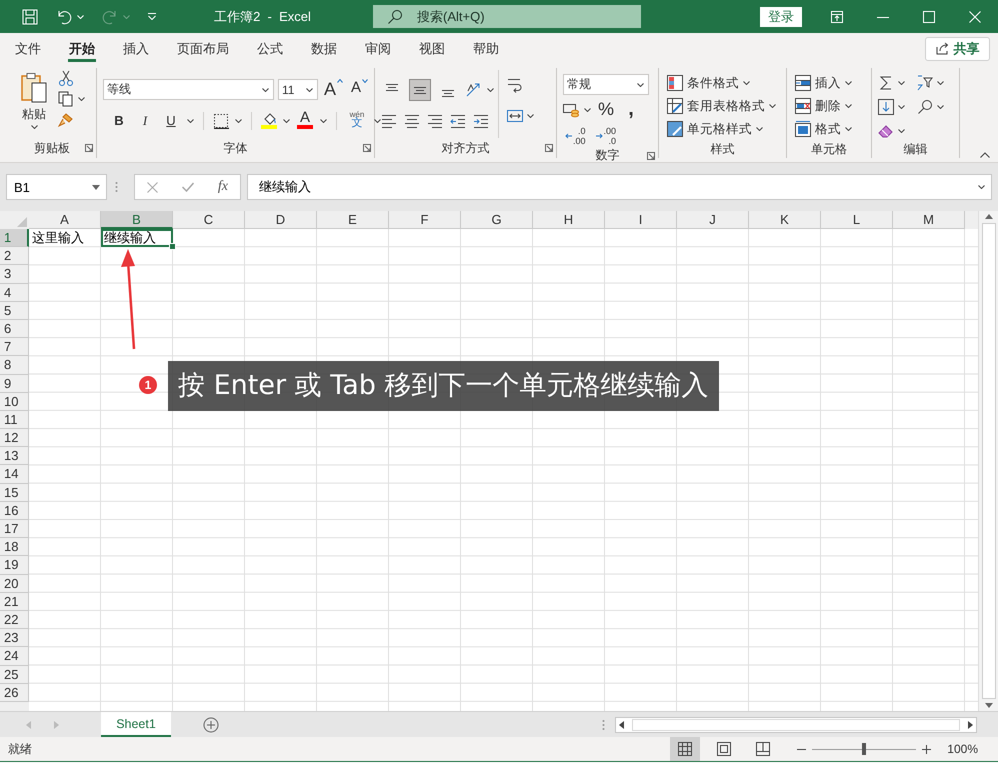 This screenshot has height=763, width=998. What do you see at coordinates (458, 120) in the screenshot?
I see `decrease-indent-icon` at bounding box center [458, 120].